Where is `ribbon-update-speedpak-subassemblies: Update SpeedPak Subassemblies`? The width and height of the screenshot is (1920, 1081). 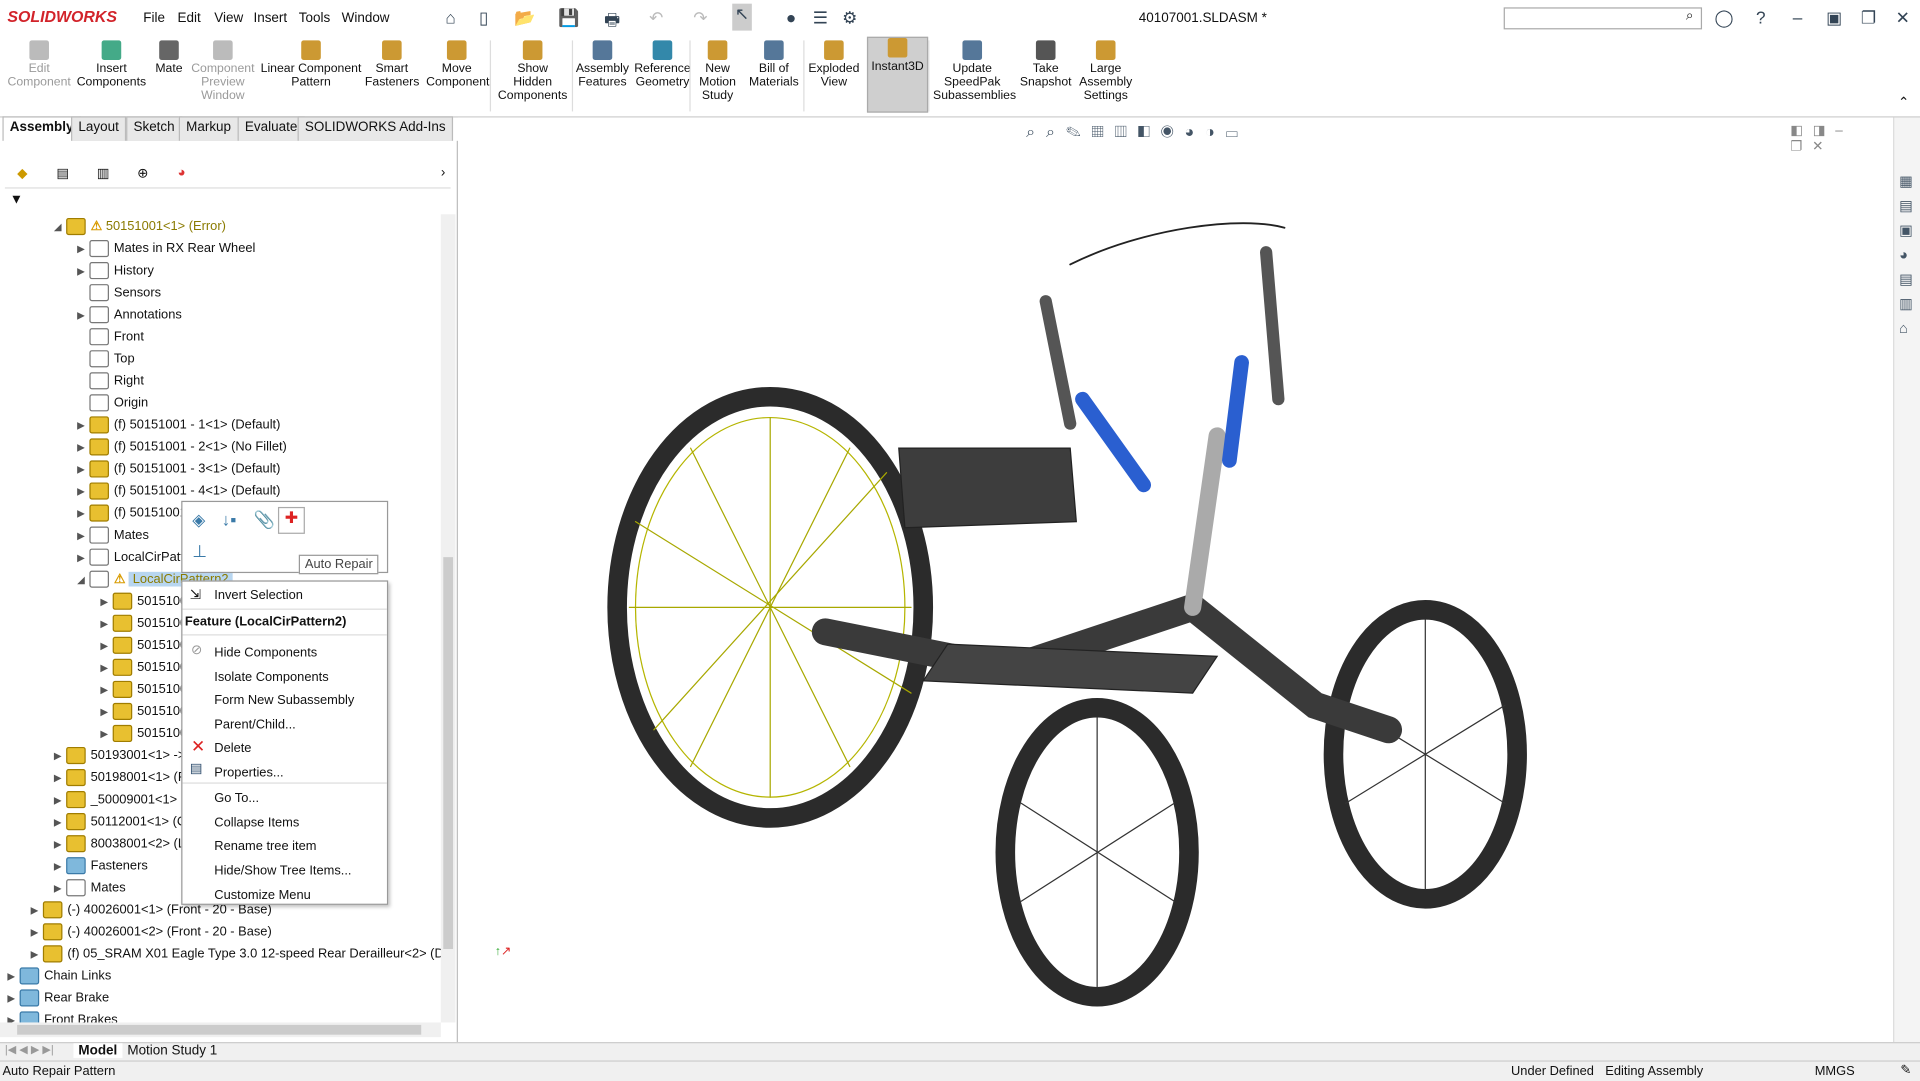
ribbon-update-speedpak-subassemblies: Update SpeedPak Subassemblies is located at coordinates (974, 71).